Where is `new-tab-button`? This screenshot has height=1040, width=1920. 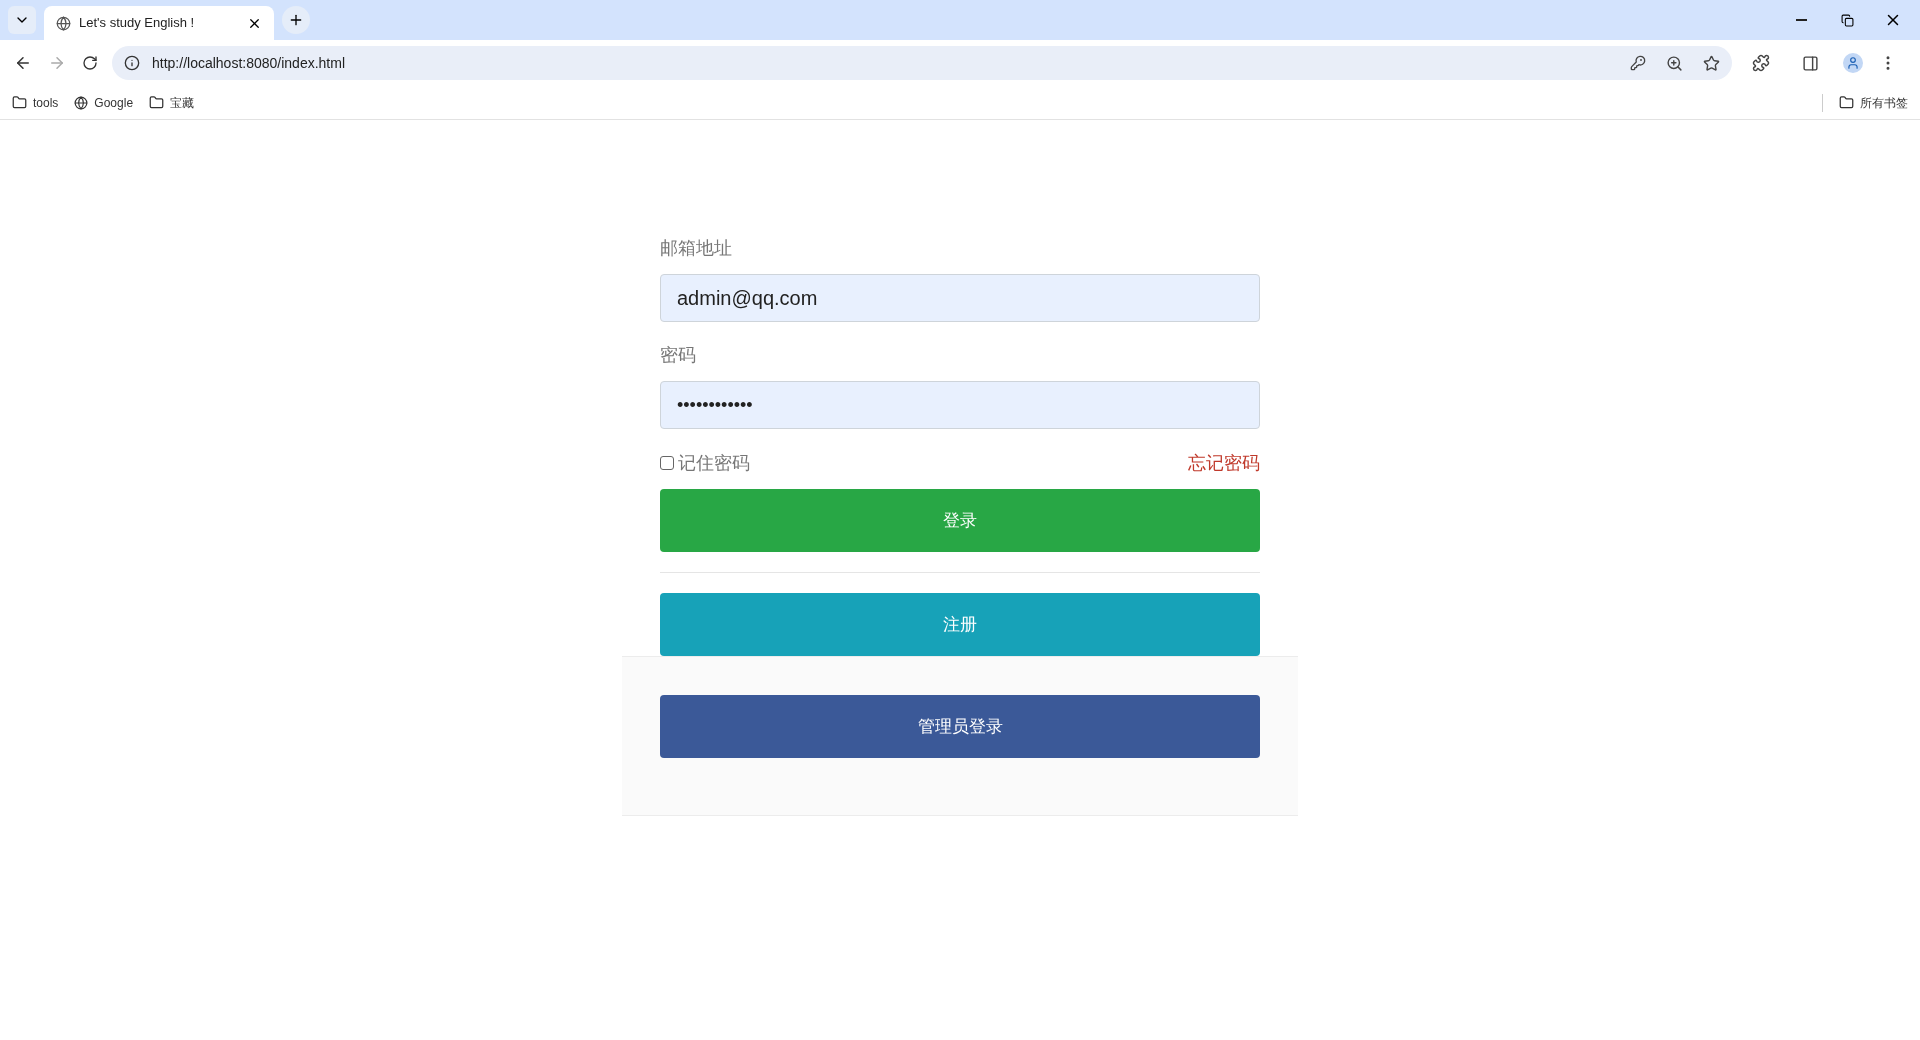
new-tab-button is located at coordinates (296, 20).